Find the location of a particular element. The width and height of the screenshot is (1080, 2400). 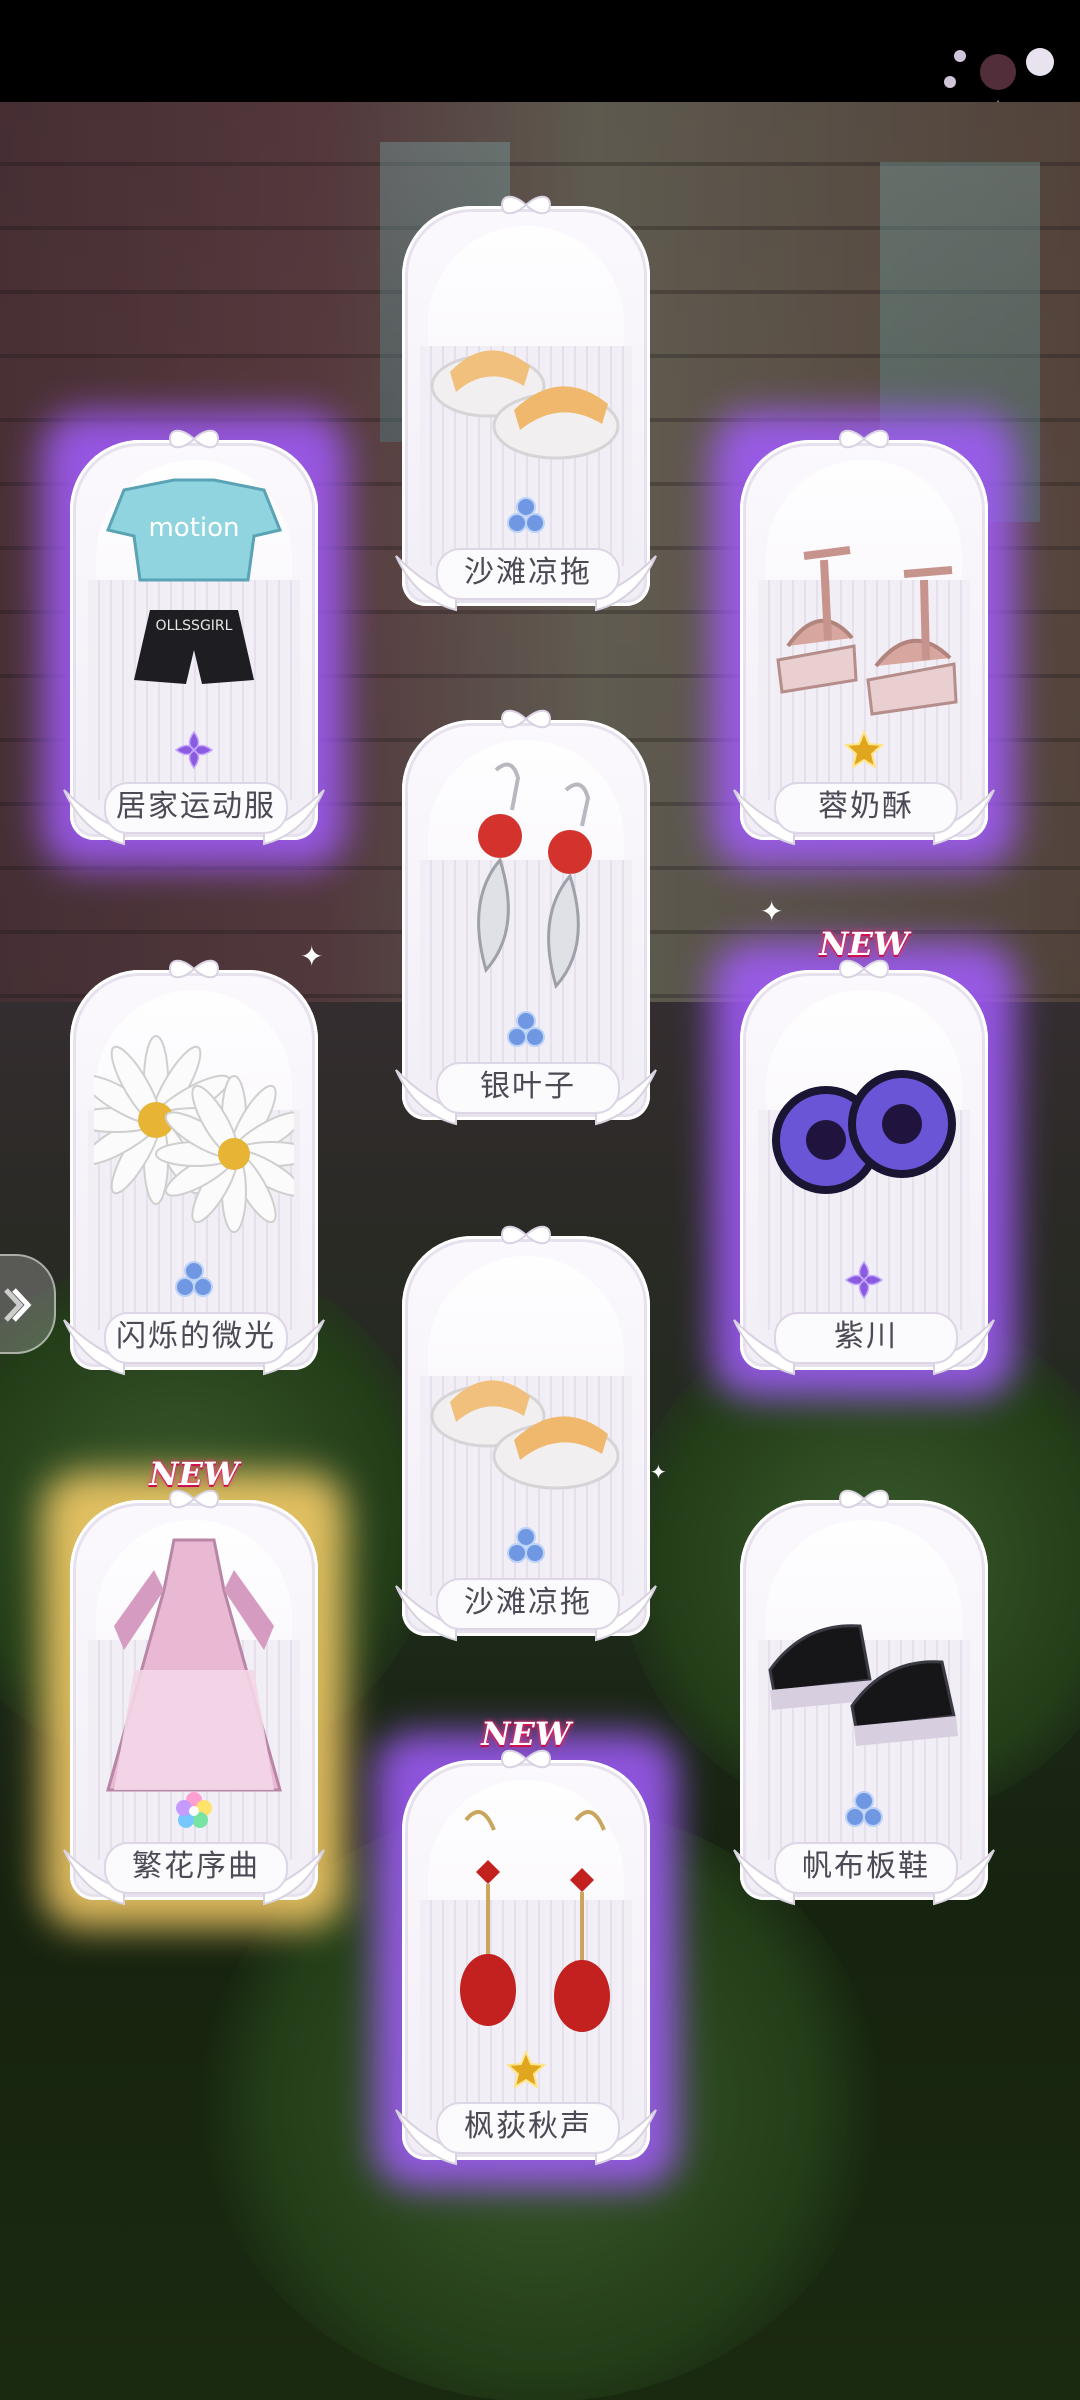

item-outfit-icon: motion OLLSSGIRL is located at coordinates (194, 605).